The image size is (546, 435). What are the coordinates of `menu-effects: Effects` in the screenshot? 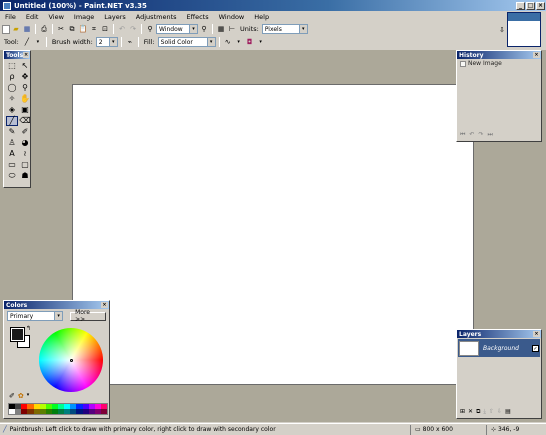 It's located at (198, 17).